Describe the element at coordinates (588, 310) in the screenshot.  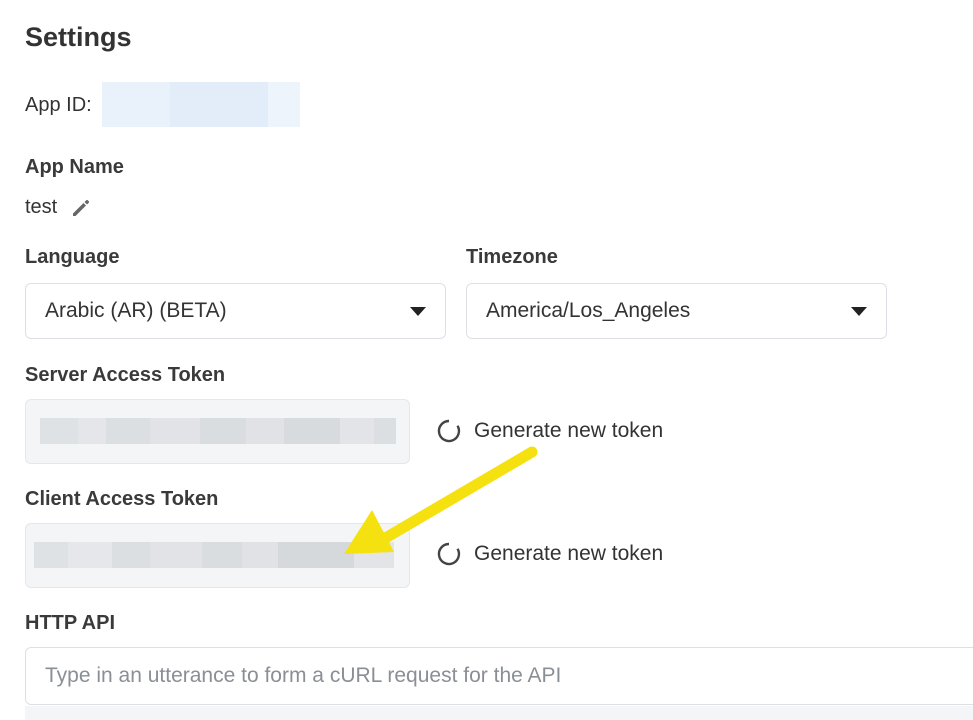
I see `timezone-selected-value: America/Los_Angeles` at that location.